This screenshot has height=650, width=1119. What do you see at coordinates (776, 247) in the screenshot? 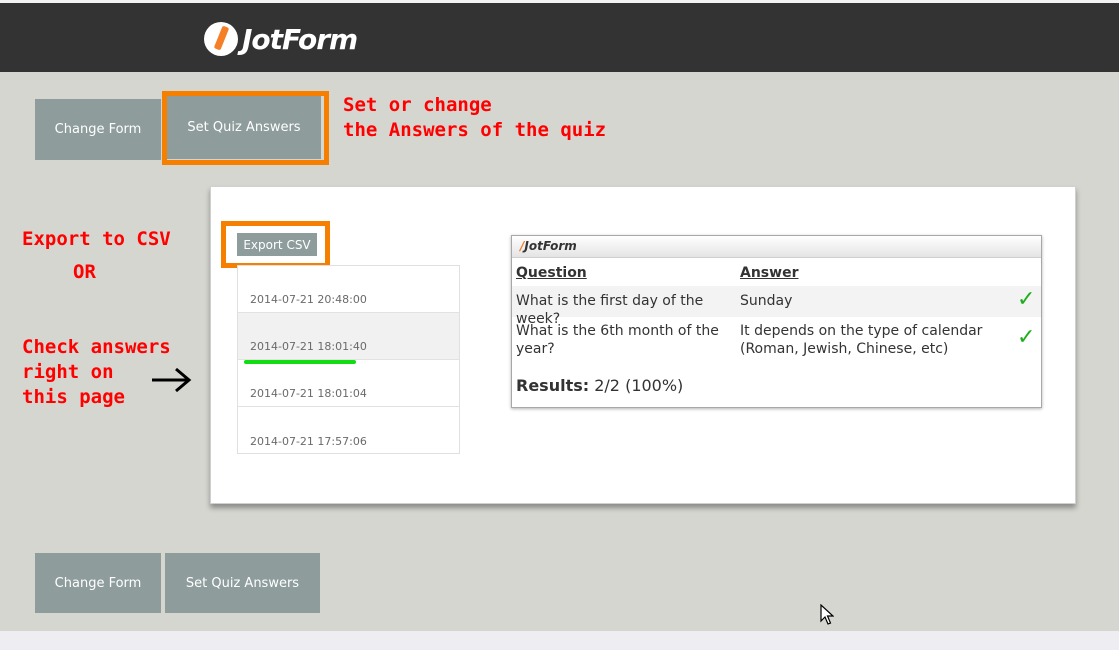
I see `card-header: /JotForm` at bounding box center [776, 247].